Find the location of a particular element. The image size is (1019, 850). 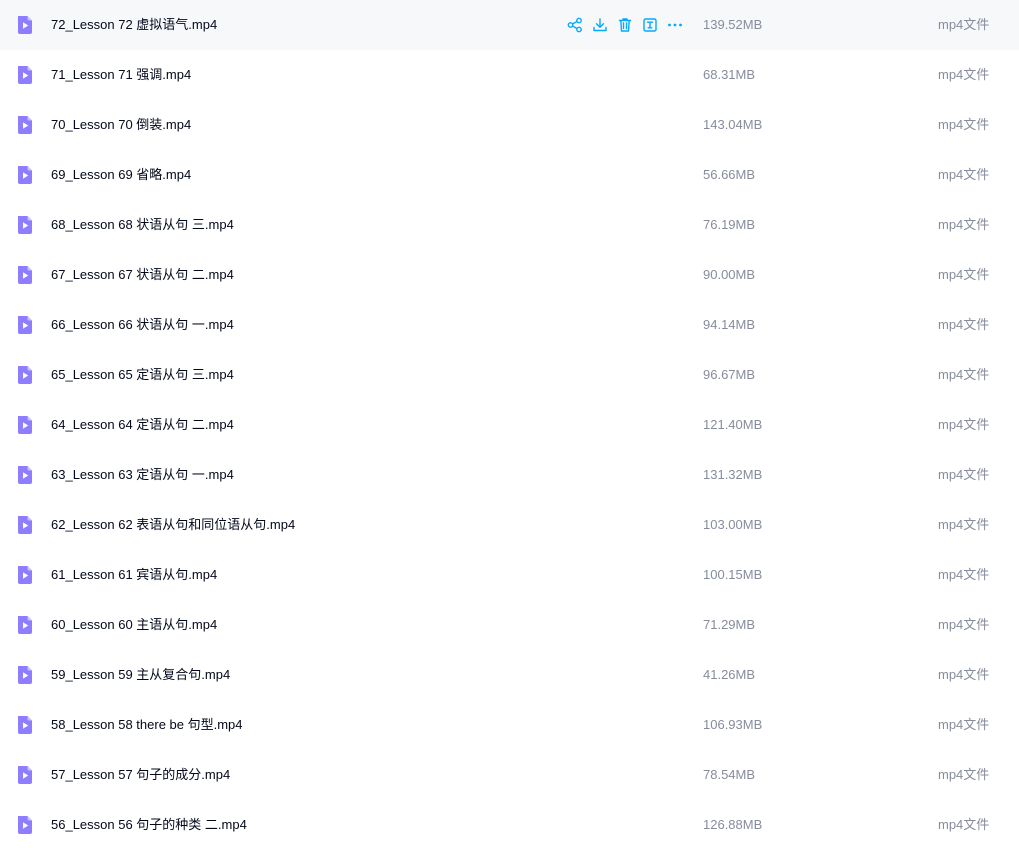

file-row: 56_Lesson 56 句子的种类 二.mp4 126.88MB mp4文件 is located at coordinates (509, 825).